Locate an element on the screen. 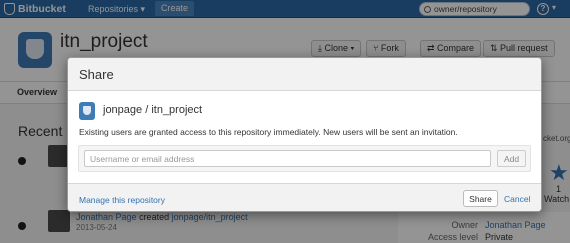 This screenshot has height=243, width=570. manage-repository-link: Manage this repository is located at coordinates (122, 200).